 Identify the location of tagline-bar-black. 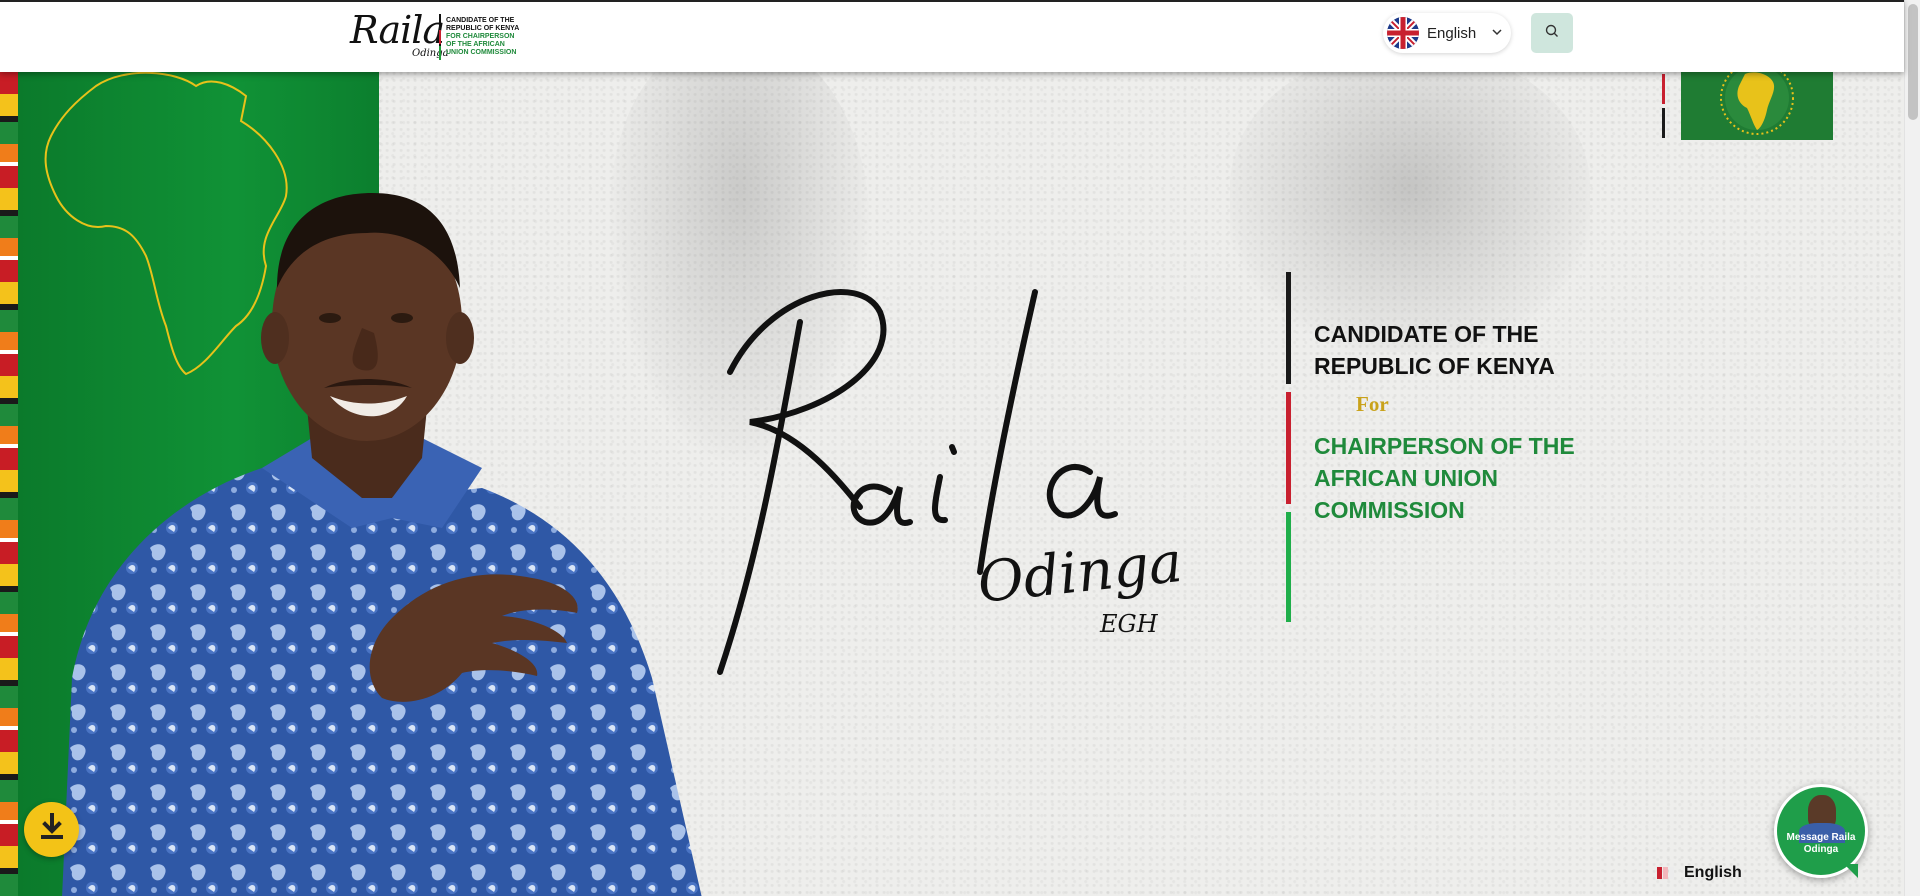
(1288, 328).